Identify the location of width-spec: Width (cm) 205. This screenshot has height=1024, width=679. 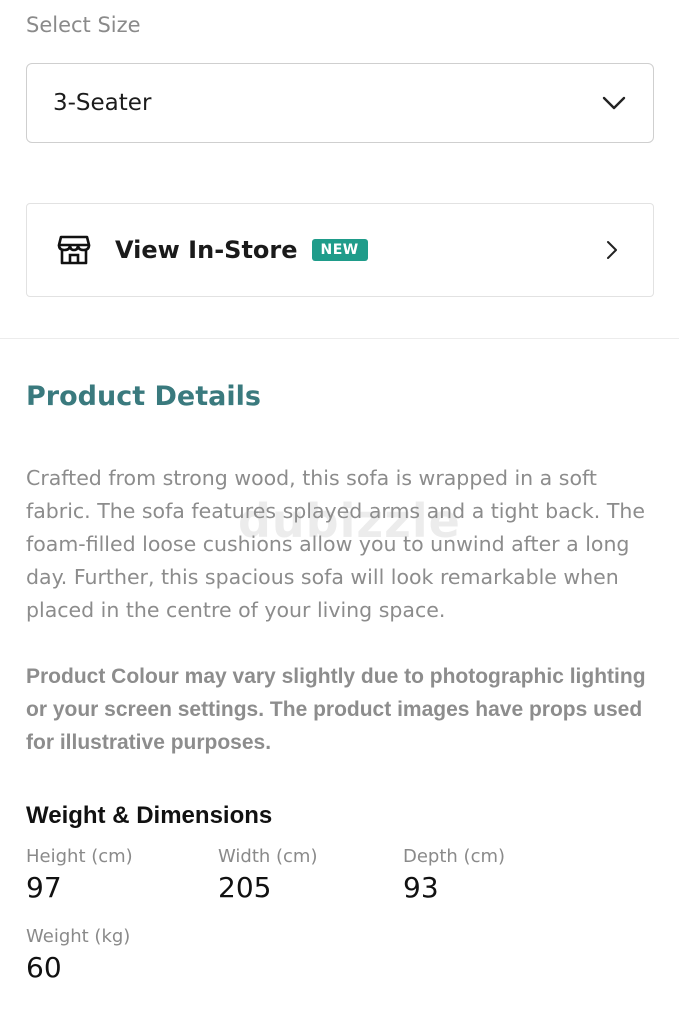
(268, 875).